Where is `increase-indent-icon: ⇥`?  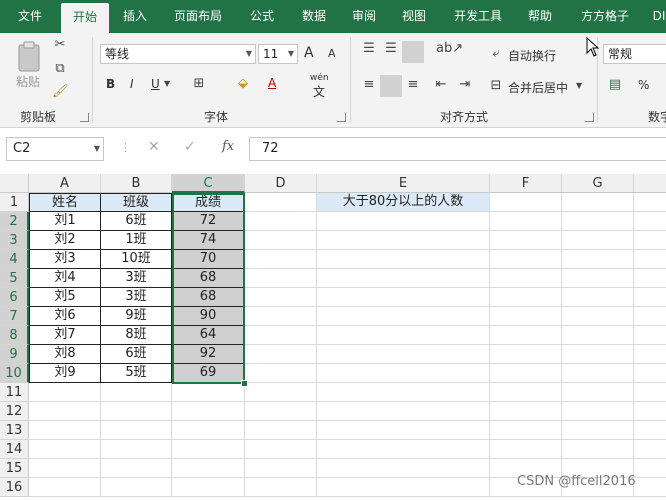
increase-indent-icon: ⇥ is located at coordinates (465, 84).